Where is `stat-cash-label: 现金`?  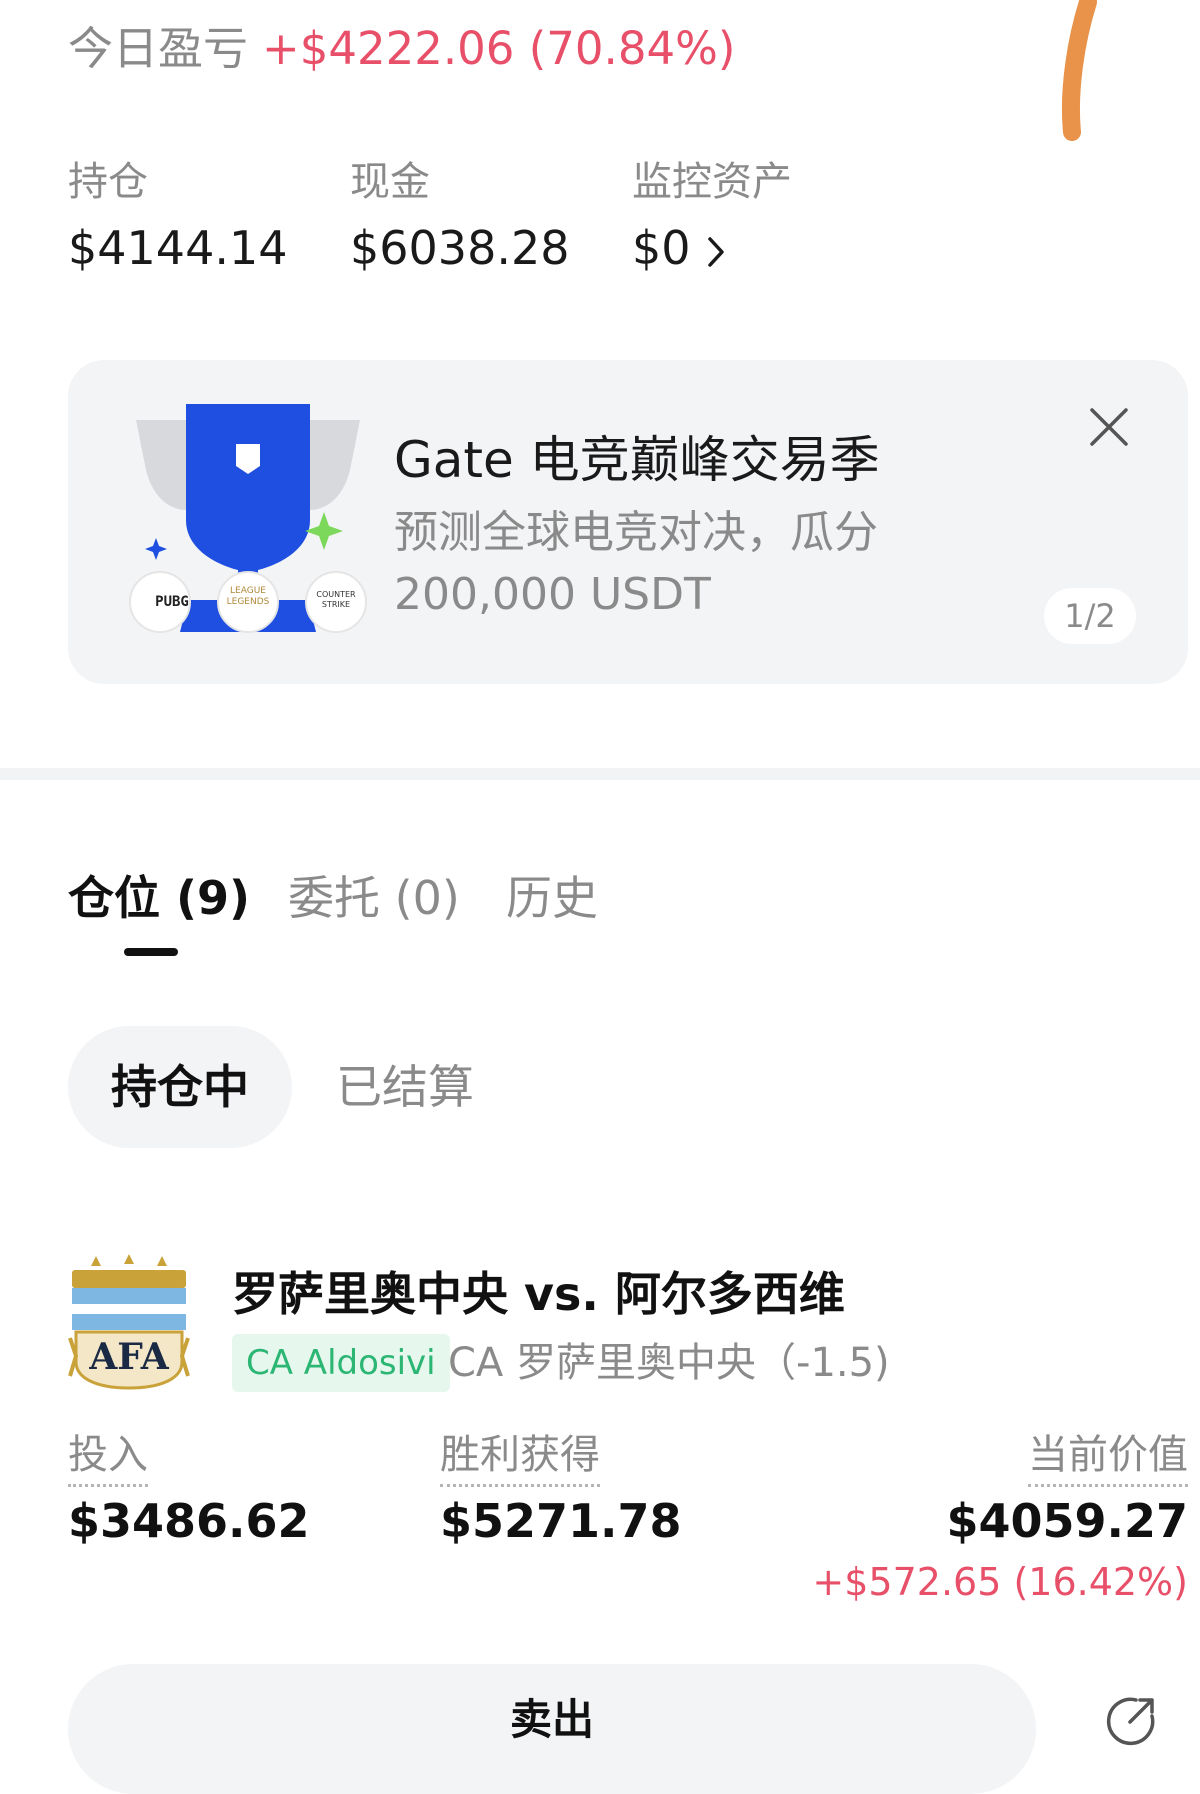
stat-cash-label: 现金 is located at coordinates (390, 182).